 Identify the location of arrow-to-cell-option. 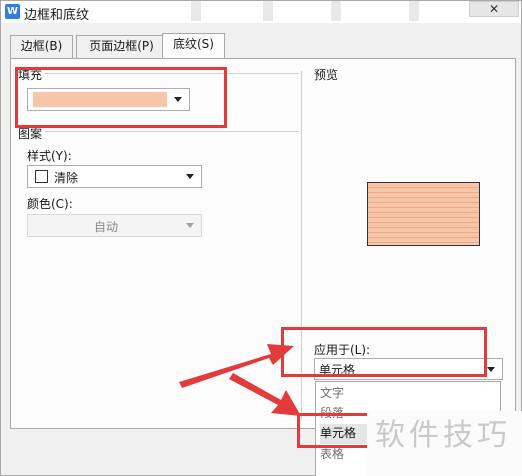
(265, 394).